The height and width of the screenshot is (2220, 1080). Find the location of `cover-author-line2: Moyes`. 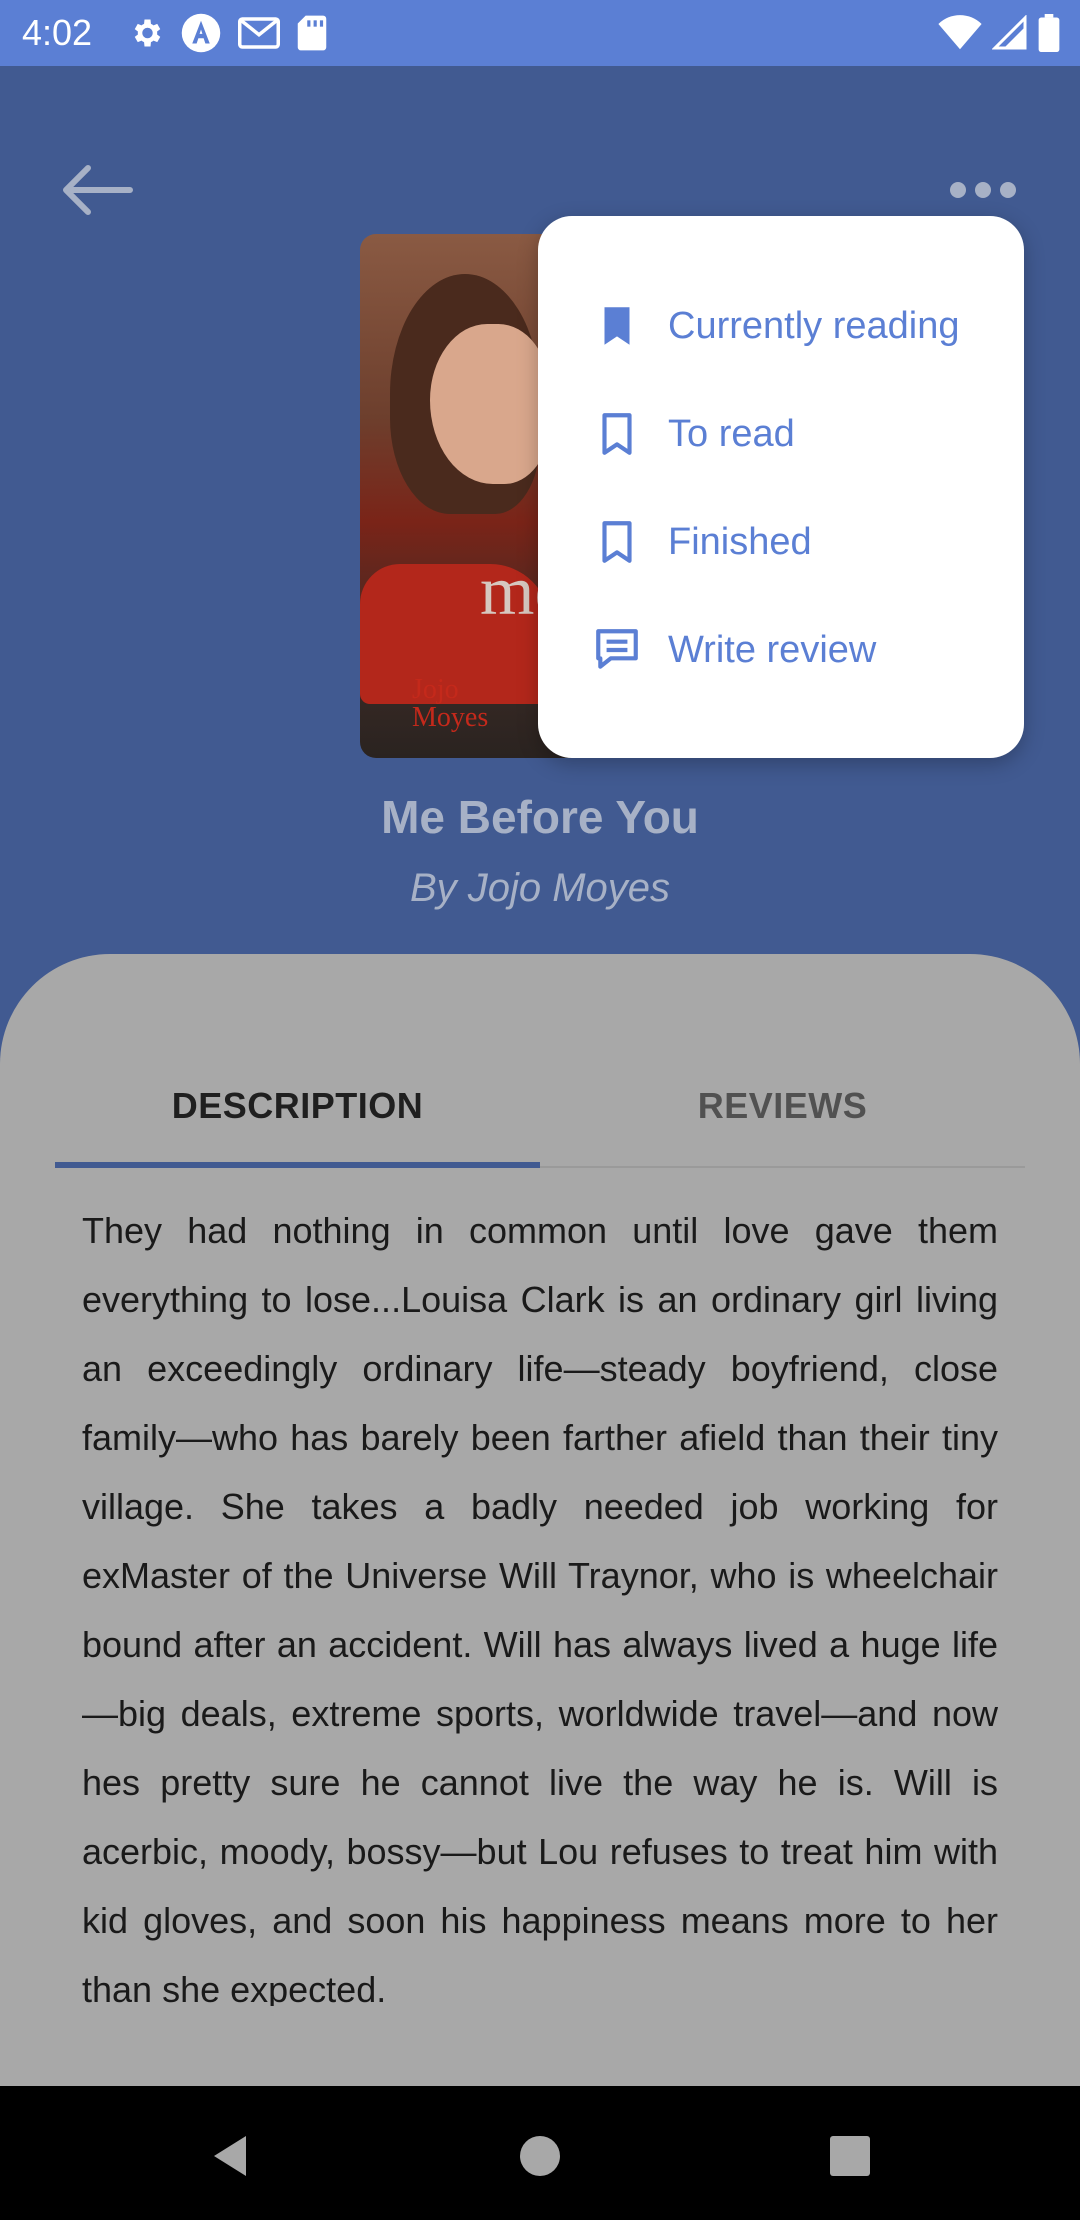

cover-author-line2: Moyes is located at coordinates (450, 717).